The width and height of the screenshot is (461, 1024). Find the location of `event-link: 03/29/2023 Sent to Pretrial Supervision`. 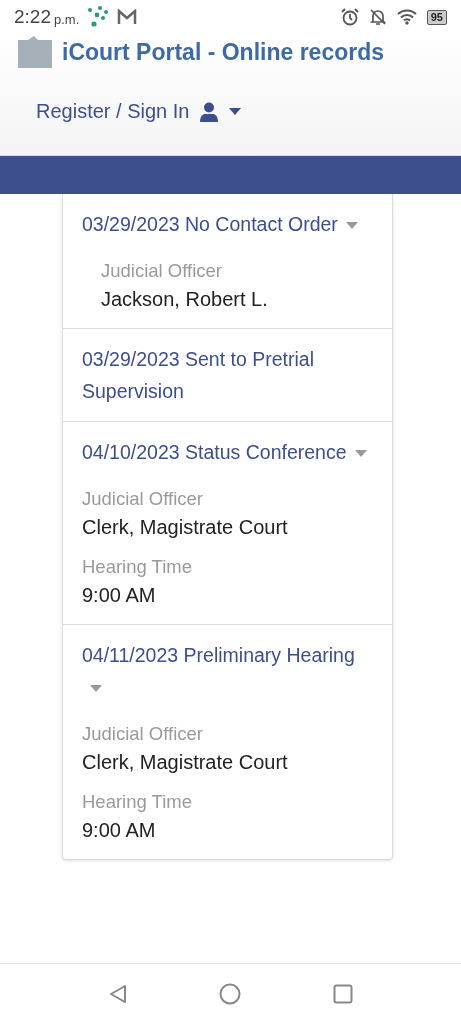

event-link: 03/29/2023 Sent to Pretrial Supervision is located at coordinates (227, 375).